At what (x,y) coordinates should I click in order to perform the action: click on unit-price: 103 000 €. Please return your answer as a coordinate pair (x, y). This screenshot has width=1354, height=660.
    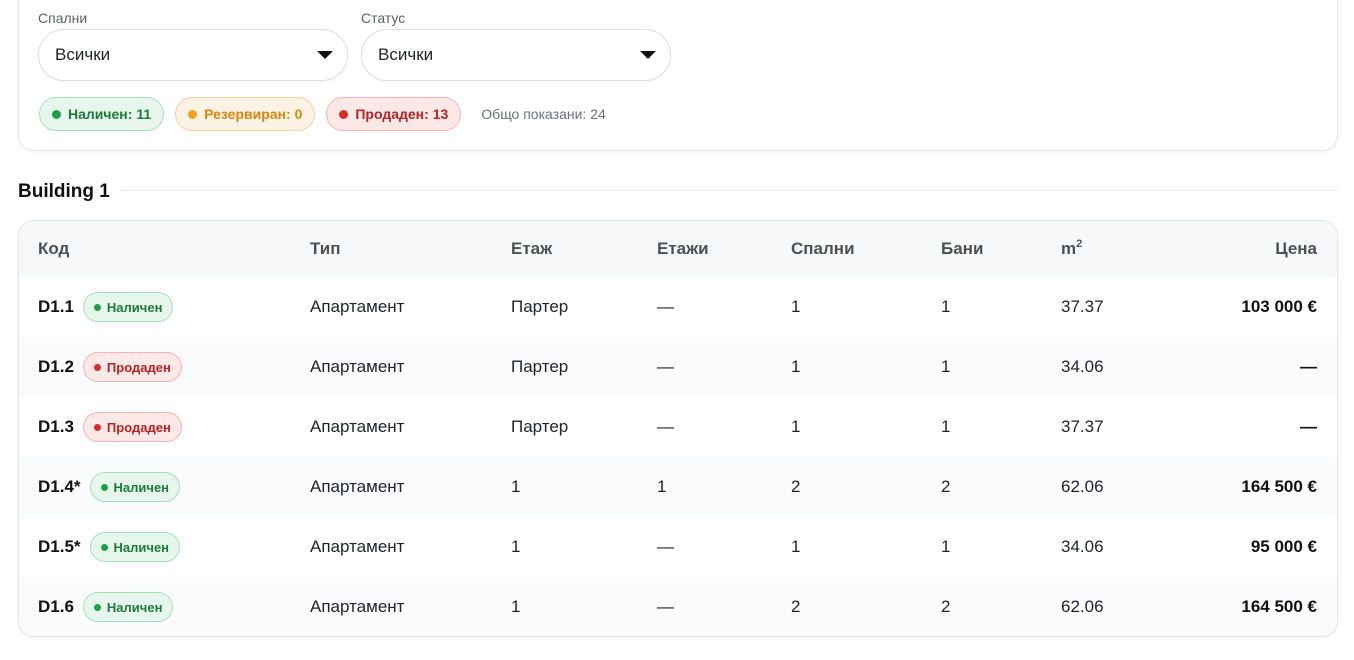
    Looking at the image, I should click on (1279, 306).